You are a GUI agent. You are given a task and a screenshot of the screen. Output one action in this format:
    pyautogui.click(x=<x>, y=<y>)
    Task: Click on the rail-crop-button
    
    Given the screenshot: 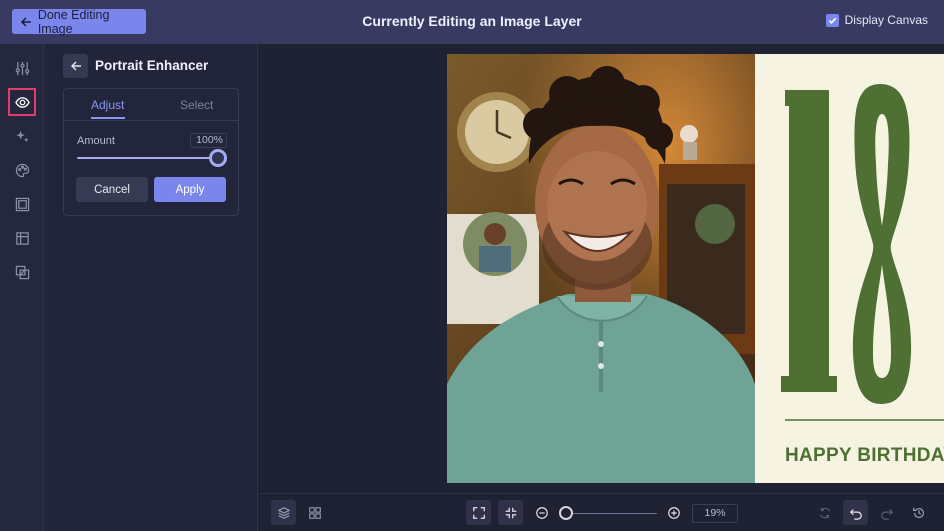 What is the action you would take?
    pyautogui.click(x=22, y=238)
    